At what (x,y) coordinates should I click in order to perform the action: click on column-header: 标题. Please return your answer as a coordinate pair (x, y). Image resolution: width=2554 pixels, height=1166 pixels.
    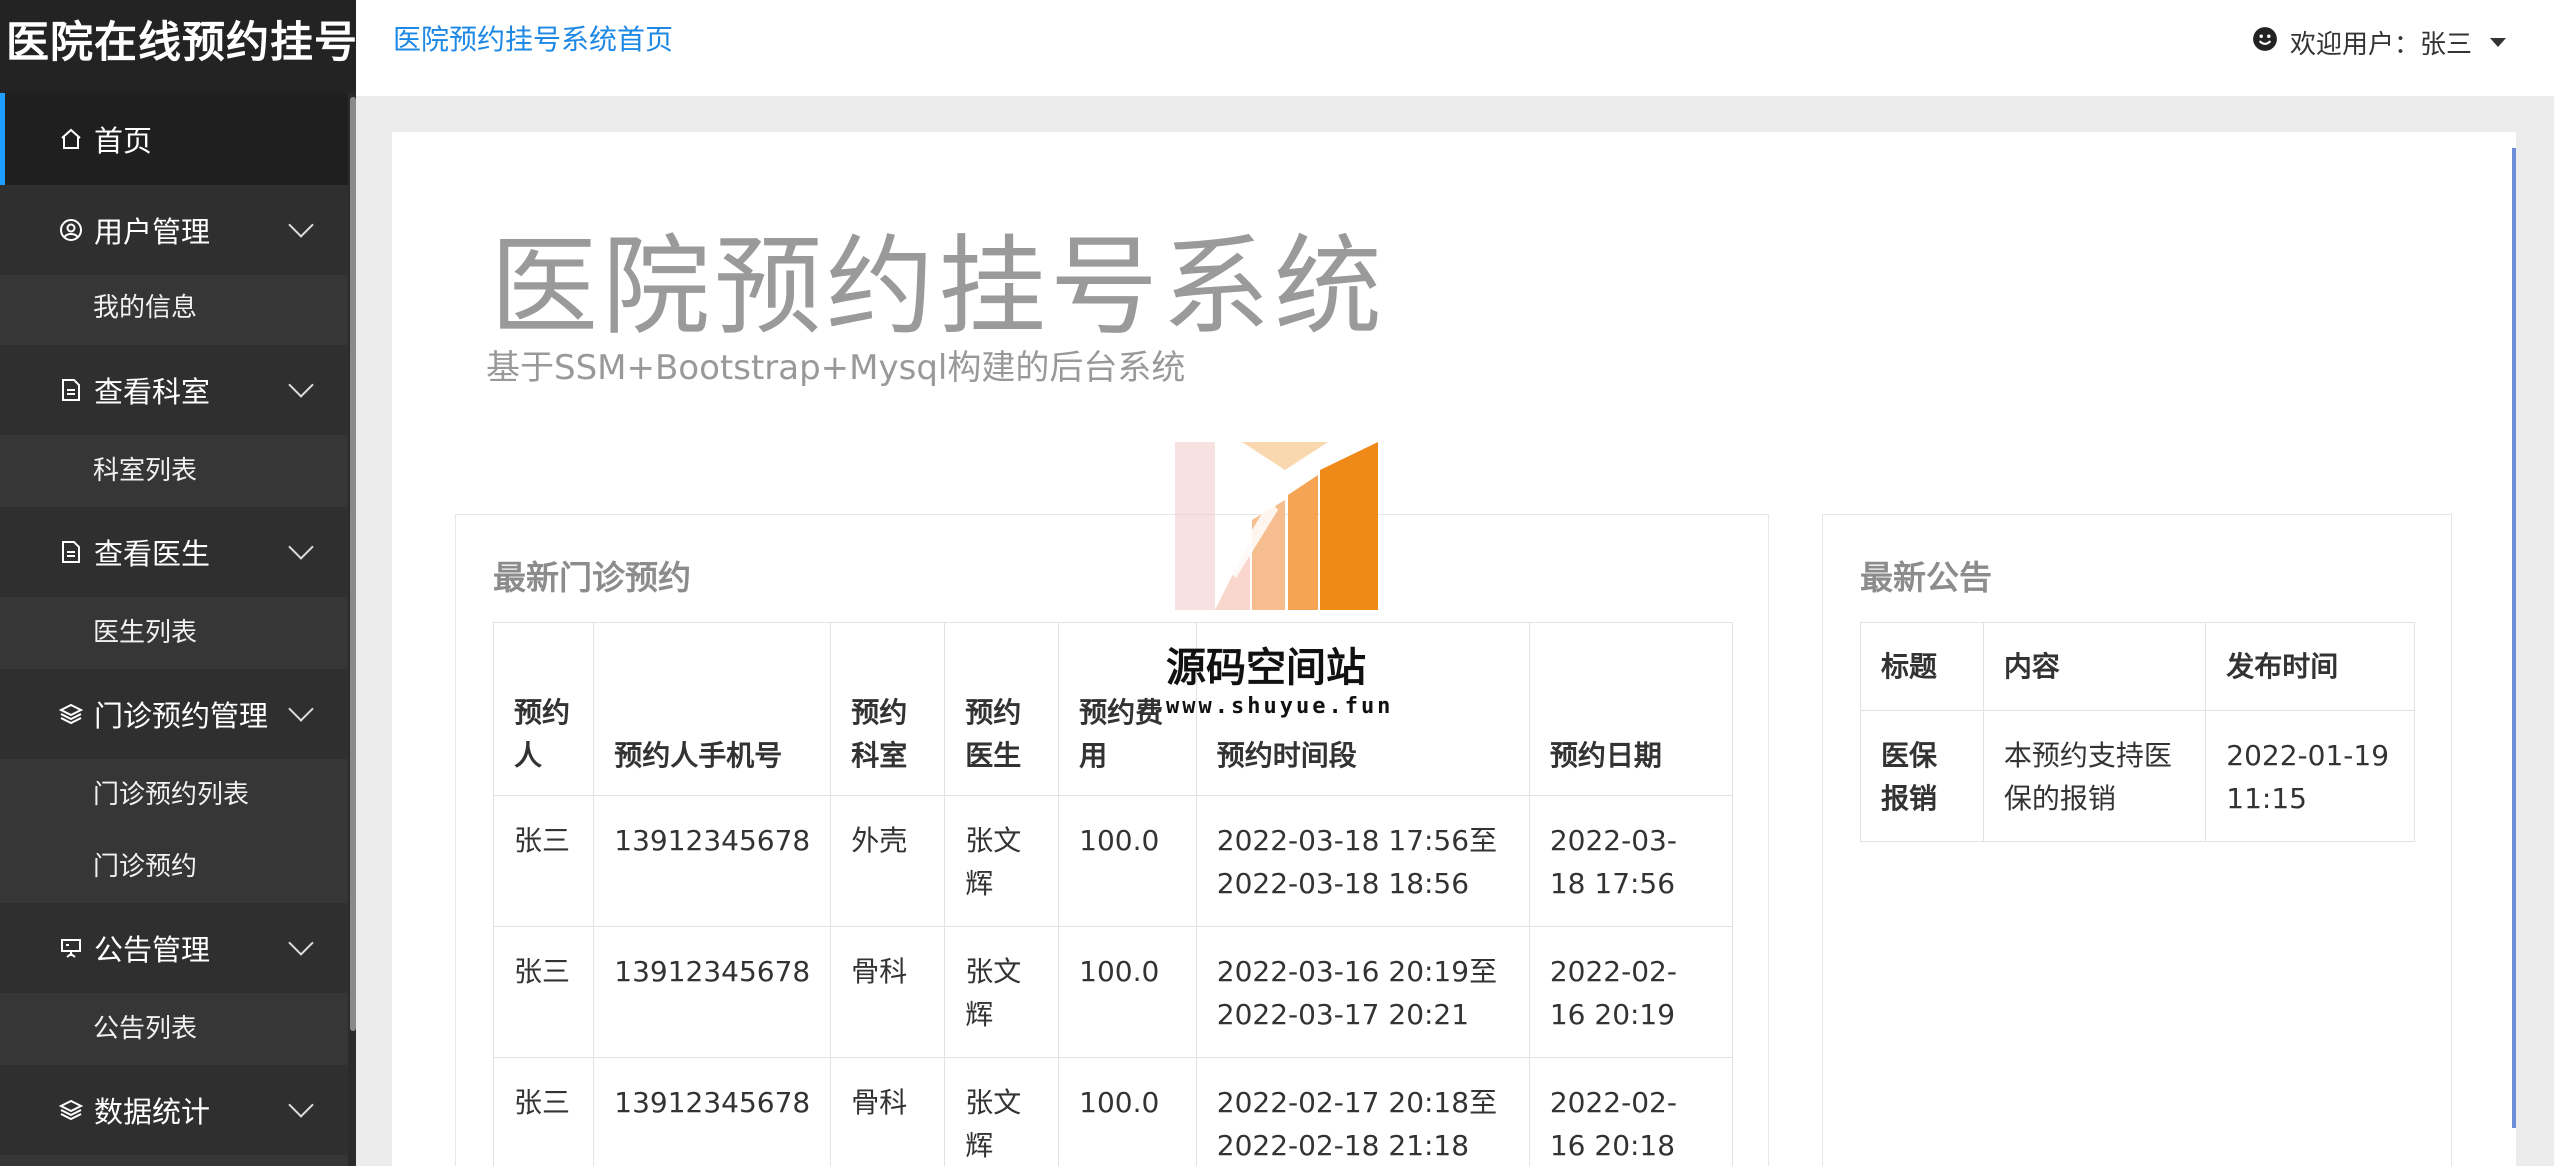
    Looking at the image, I should click on (1922, 666).